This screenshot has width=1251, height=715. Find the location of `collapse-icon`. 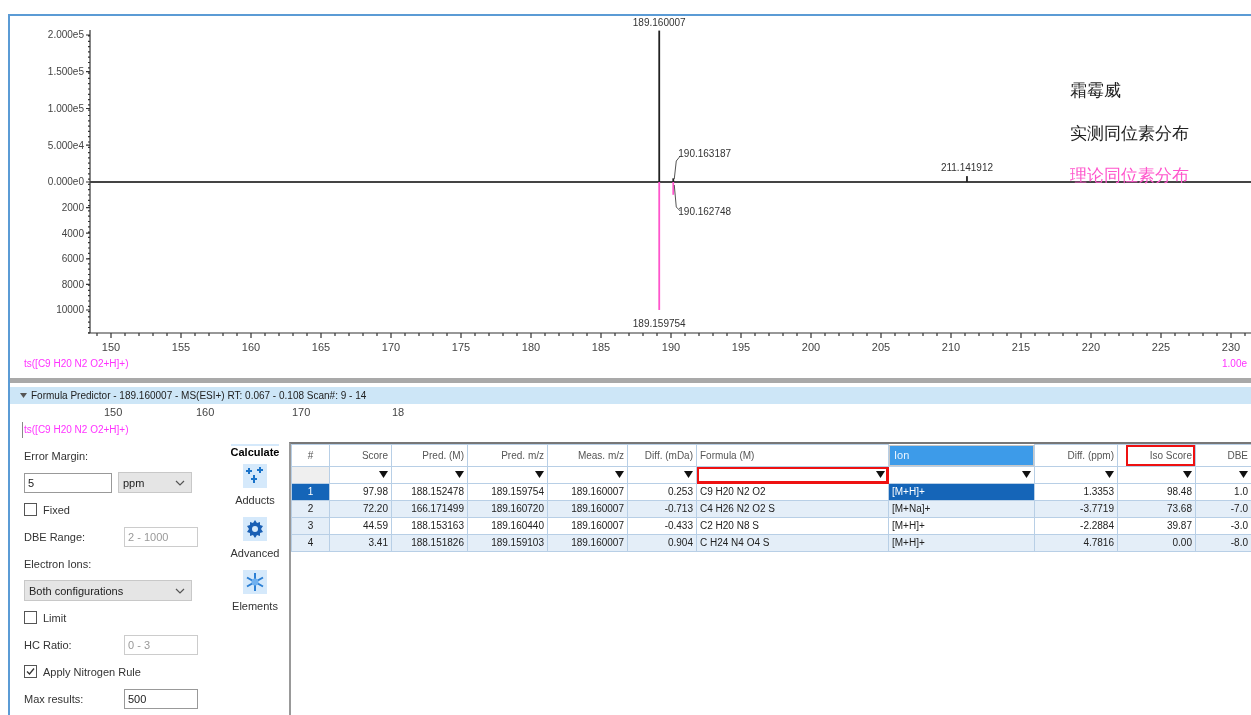

collapse-icon is located at coordinates (23, 395).